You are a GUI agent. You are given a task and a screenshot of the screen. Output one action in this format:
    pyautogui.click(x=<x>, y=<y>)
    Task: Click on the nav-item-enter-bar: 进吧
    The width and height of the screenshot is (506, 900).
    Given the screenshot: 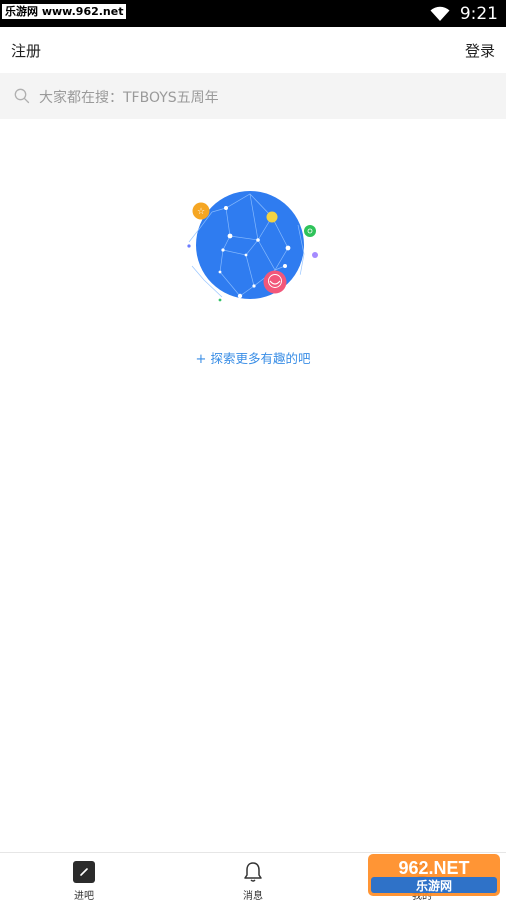 What is the action you would take?
    pyautogui.click(x=84, y=876)
    